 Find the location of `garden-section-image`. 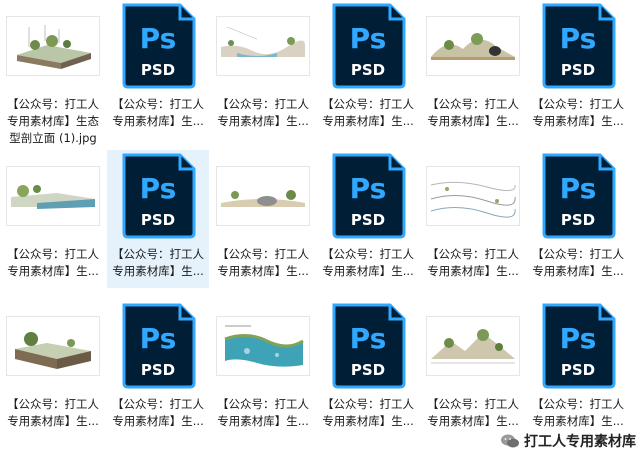

garden-section-image is located at coordinates (263, 196).